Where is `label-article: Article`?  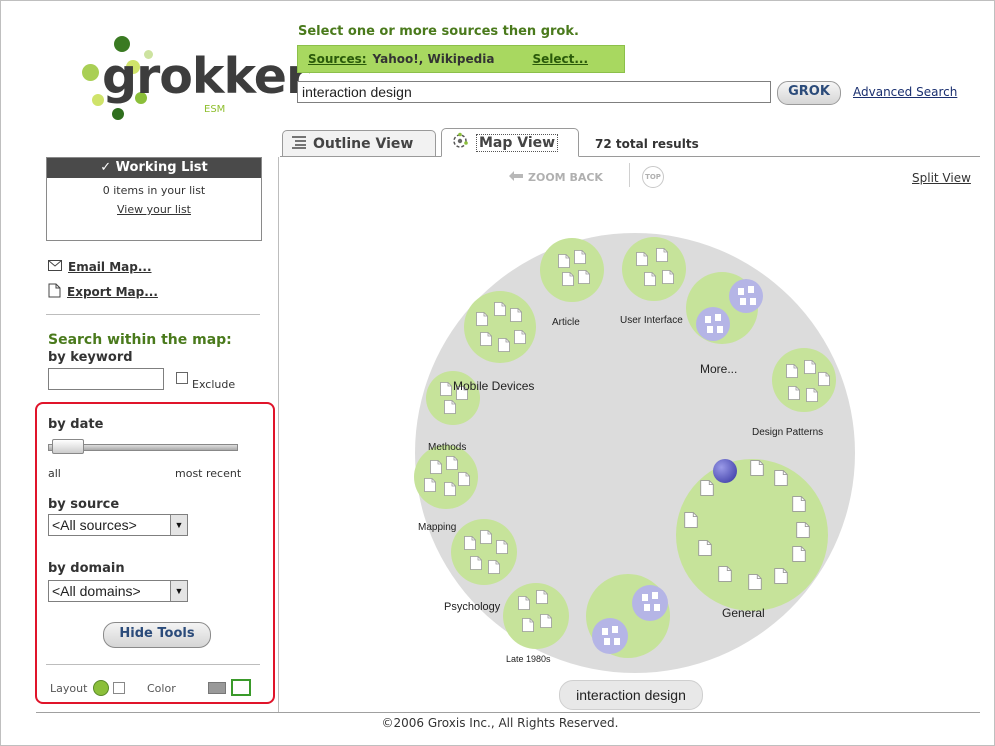
label-article: Article is located at coordinates (566, 322).